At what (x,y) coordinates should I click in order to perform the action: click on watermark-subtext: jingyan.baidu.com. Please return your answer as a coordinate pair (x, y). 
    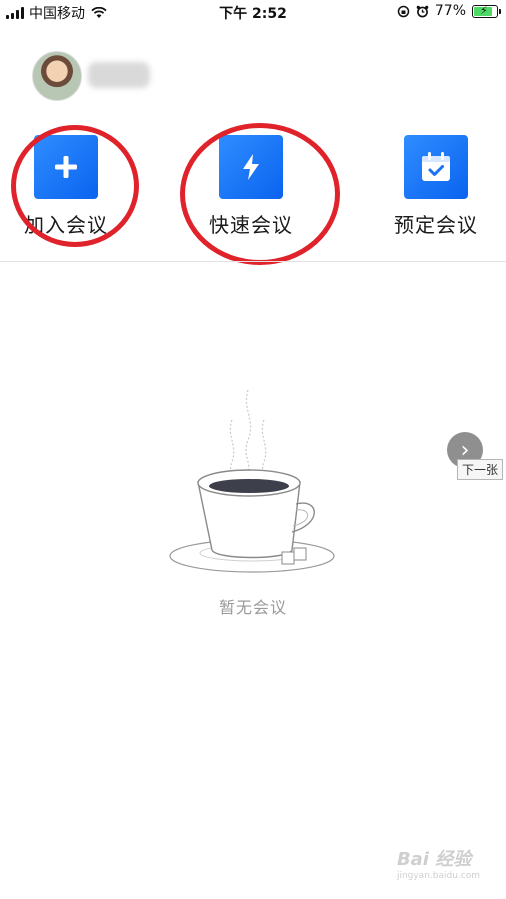
    Looking at the image, I should click on (438, 876).